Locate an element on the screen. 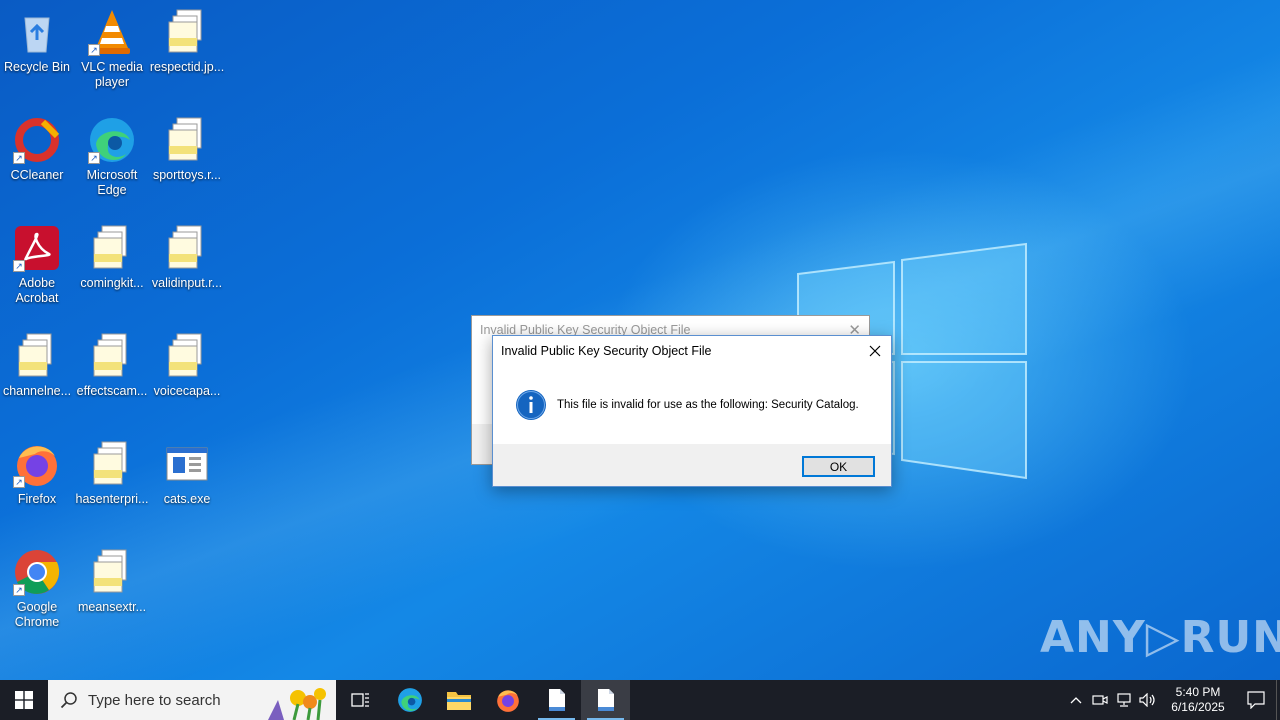 Image resolution: width=1280 pixels, height=720 pixels. clock-time: 5:40 PM is located at coordinates (1198, 692).